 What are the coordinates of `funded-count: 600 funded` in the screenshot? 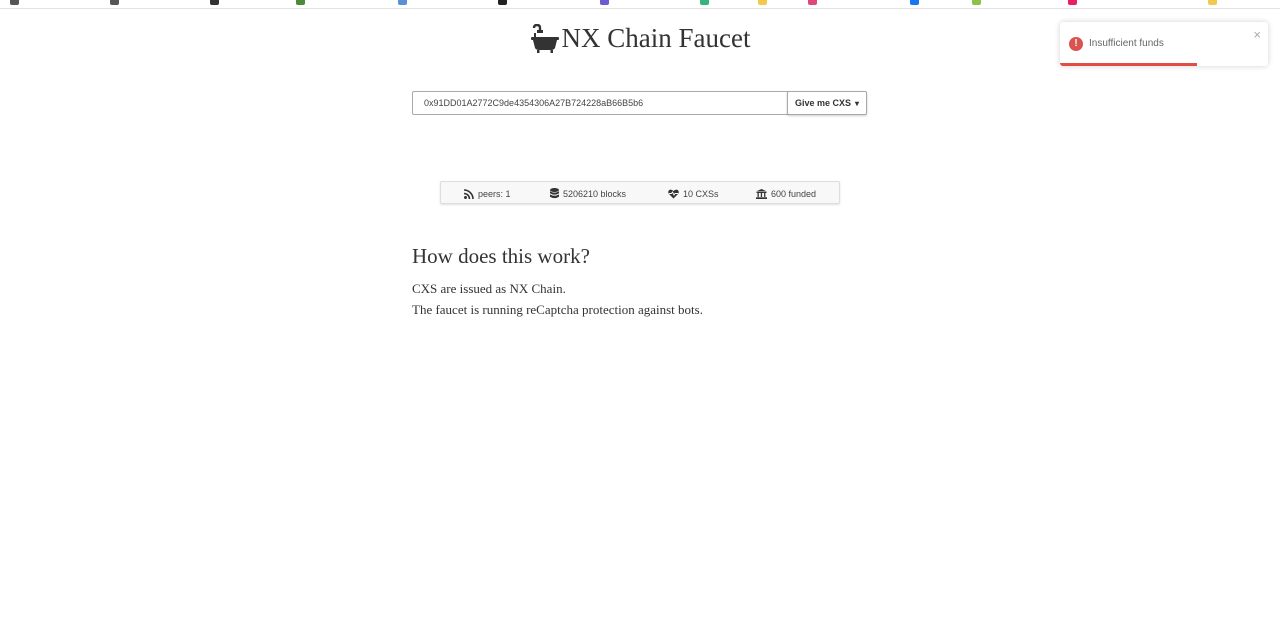 It's located at (794, 193).